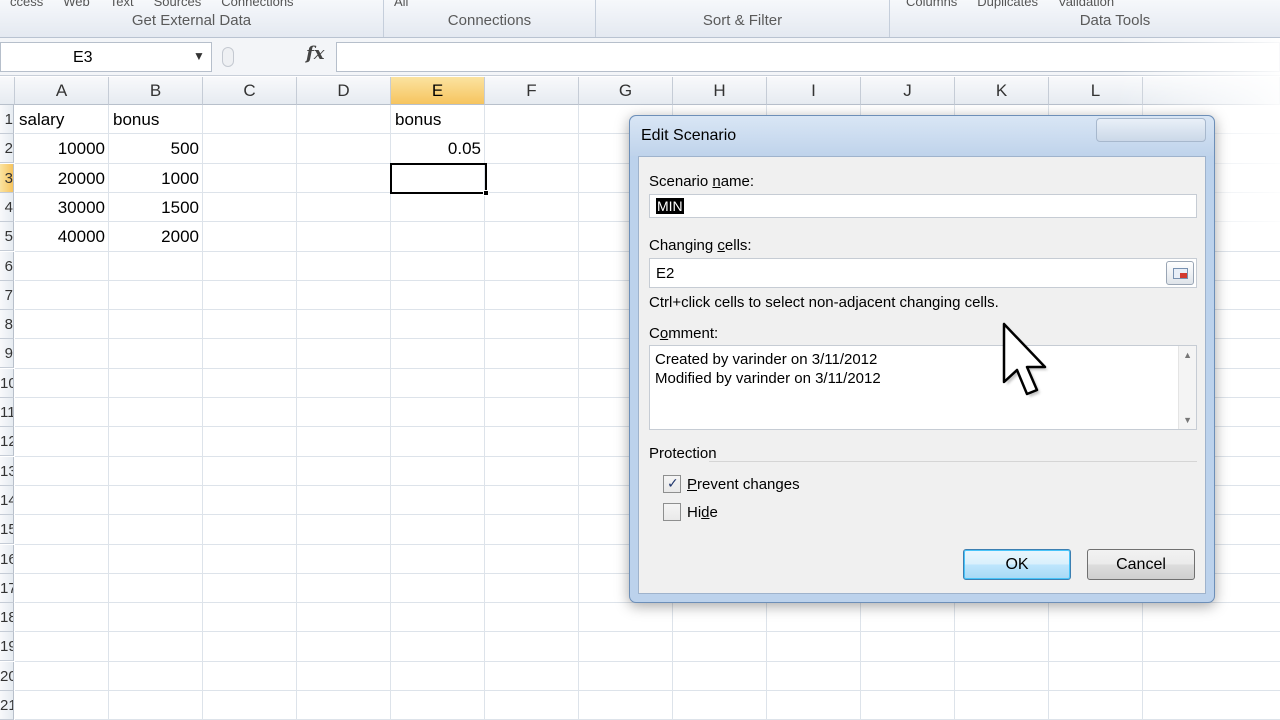  I want to click on cell-a4: 30000, so click(62, 207).